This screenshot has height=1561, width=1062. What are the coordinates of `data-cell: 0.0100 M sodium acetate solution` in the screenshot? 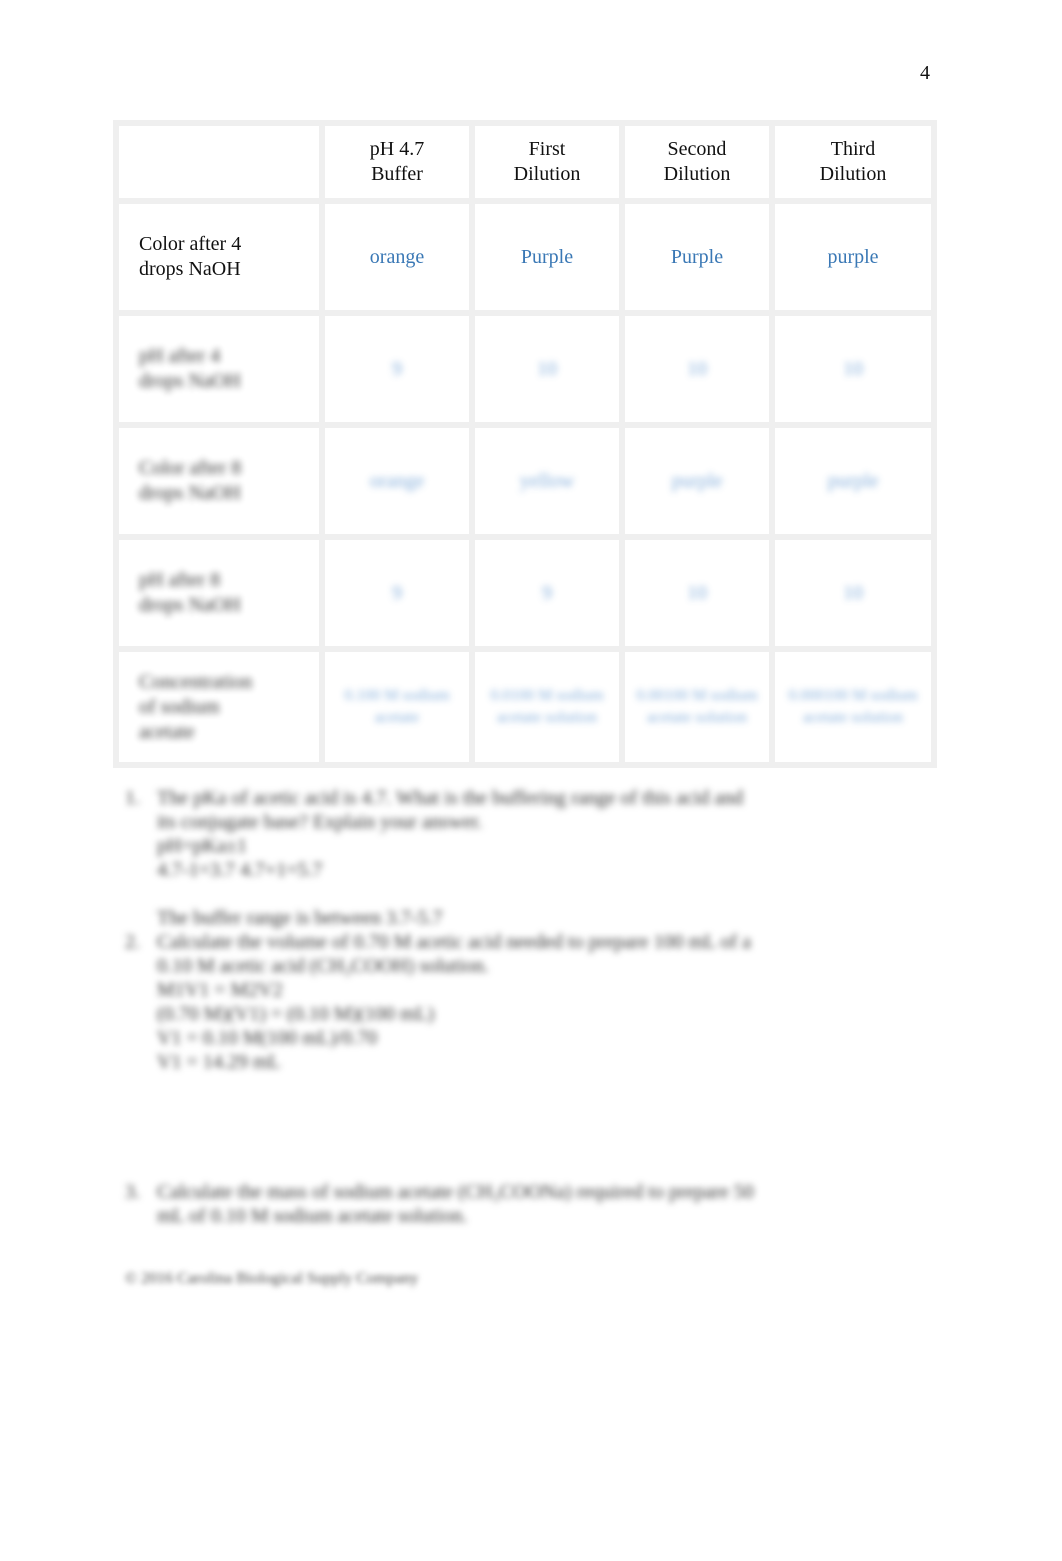 It's located at (547, 707).